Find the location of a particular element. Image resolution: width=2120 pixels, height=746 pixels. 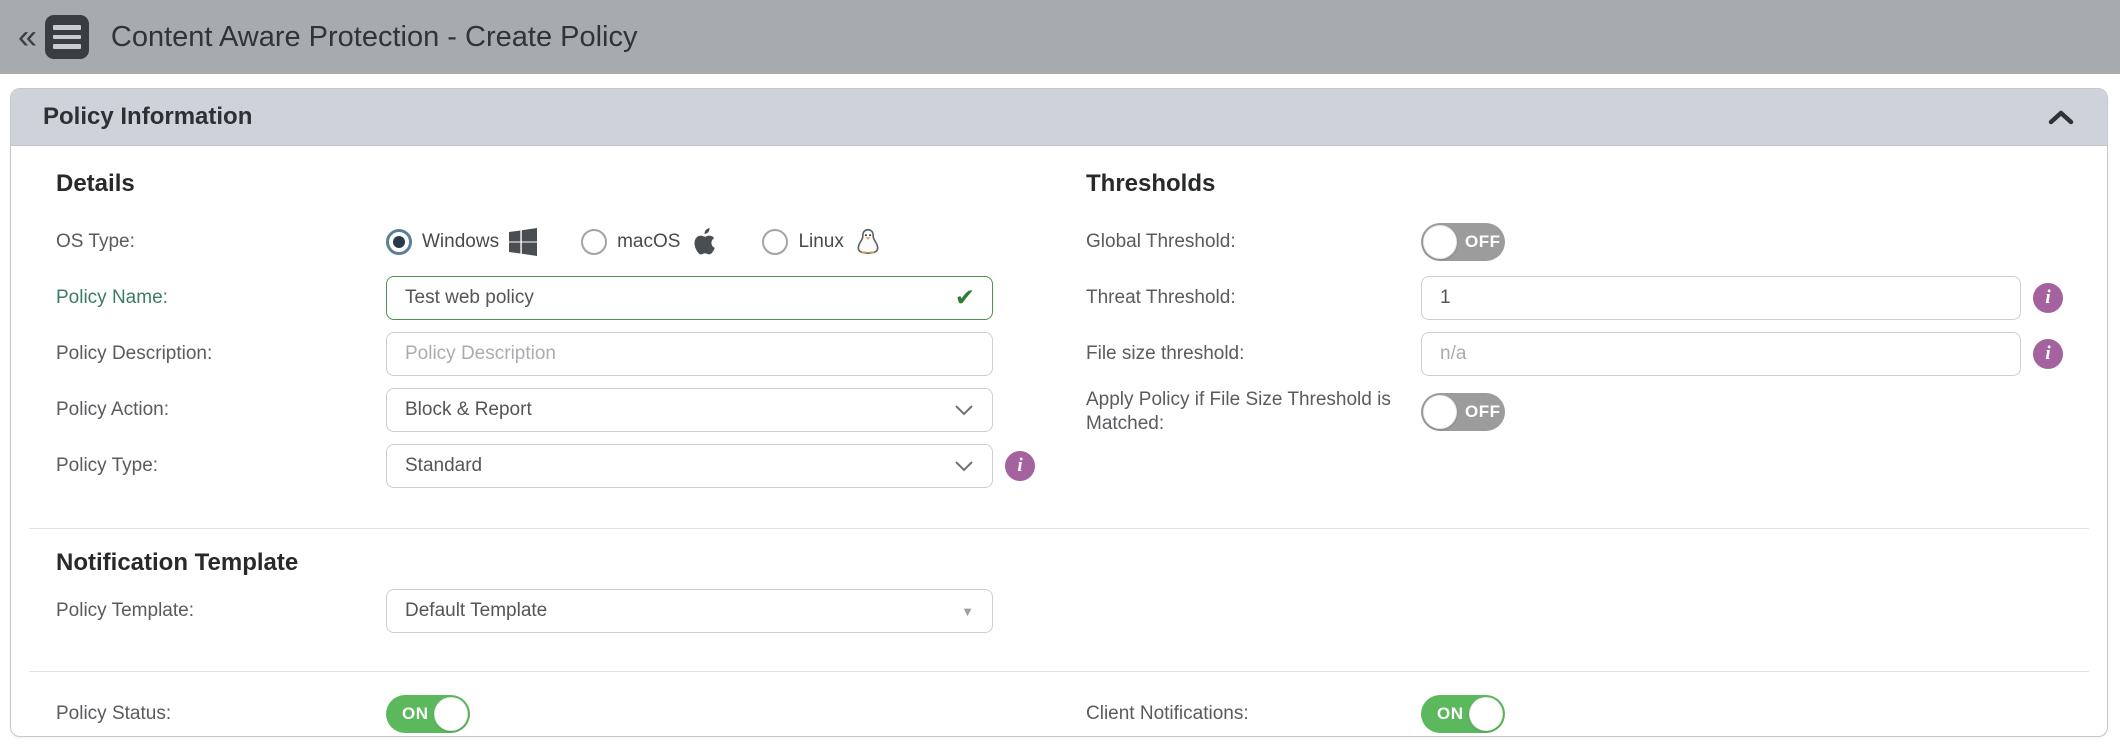

os-type-row: OS Type: Windows macOS Linux is located at coordinates (556, 242).